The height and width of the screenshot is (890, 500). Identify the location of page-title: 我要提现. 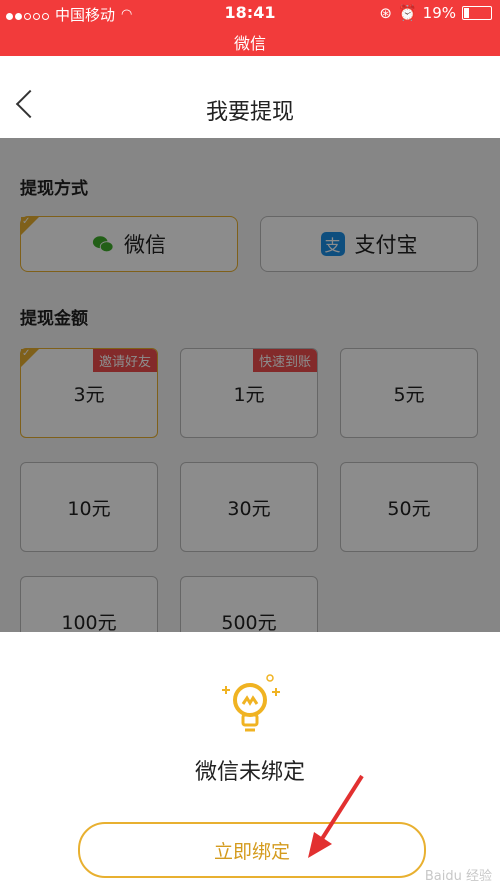
(249, 112).